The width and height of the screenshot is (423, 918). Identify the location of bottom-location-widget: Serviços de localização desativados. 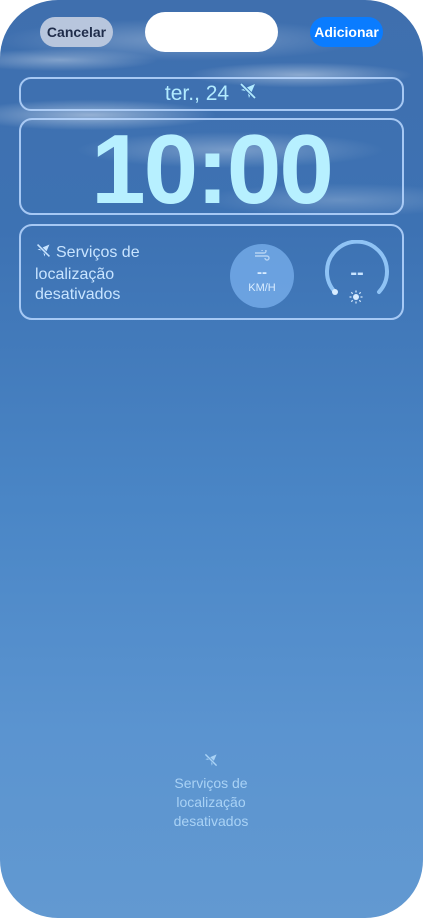
(211, 791).